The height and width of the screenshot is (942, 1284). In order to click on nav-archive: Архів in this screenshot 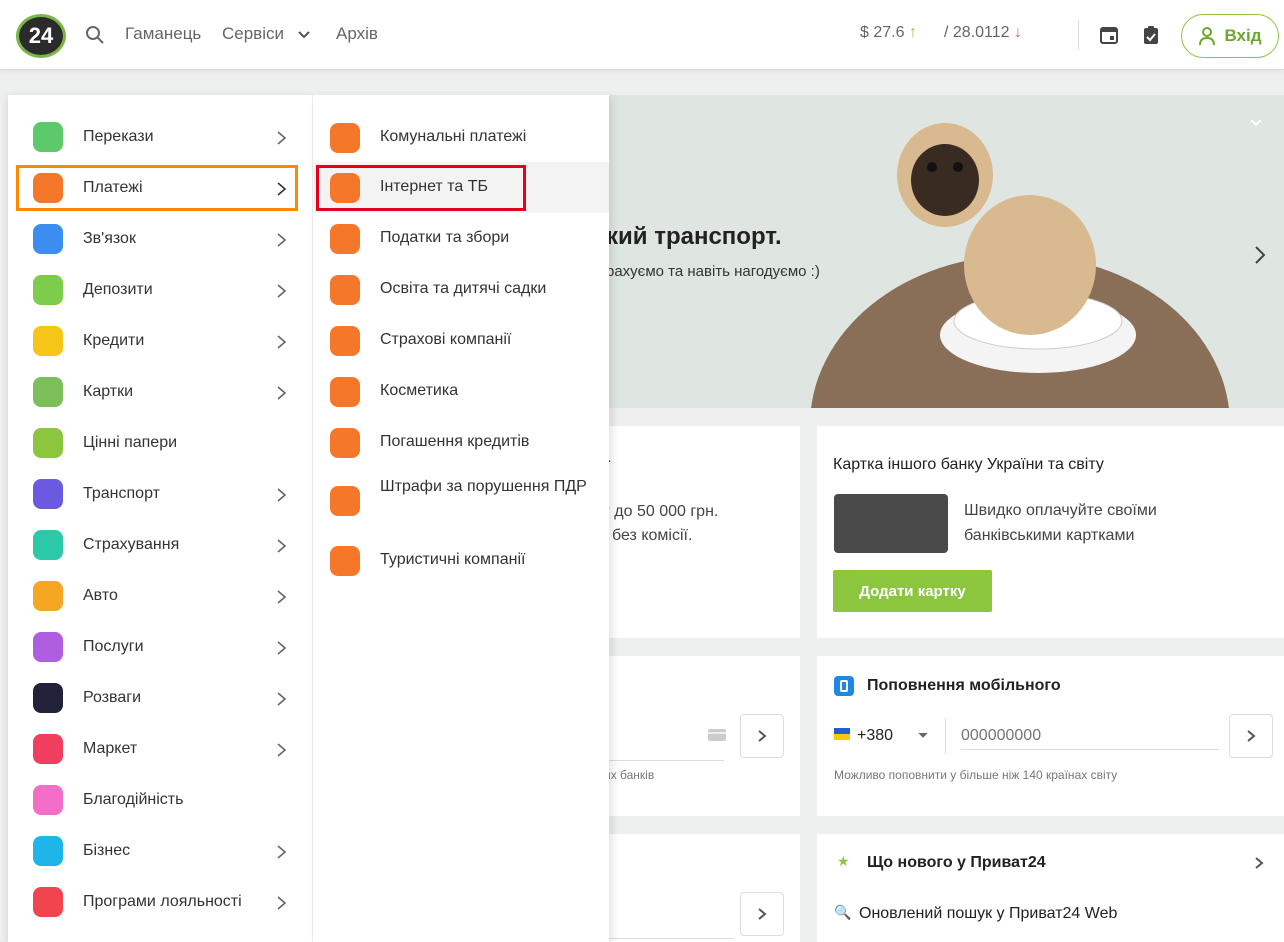, I will do `click(357, 34)`.